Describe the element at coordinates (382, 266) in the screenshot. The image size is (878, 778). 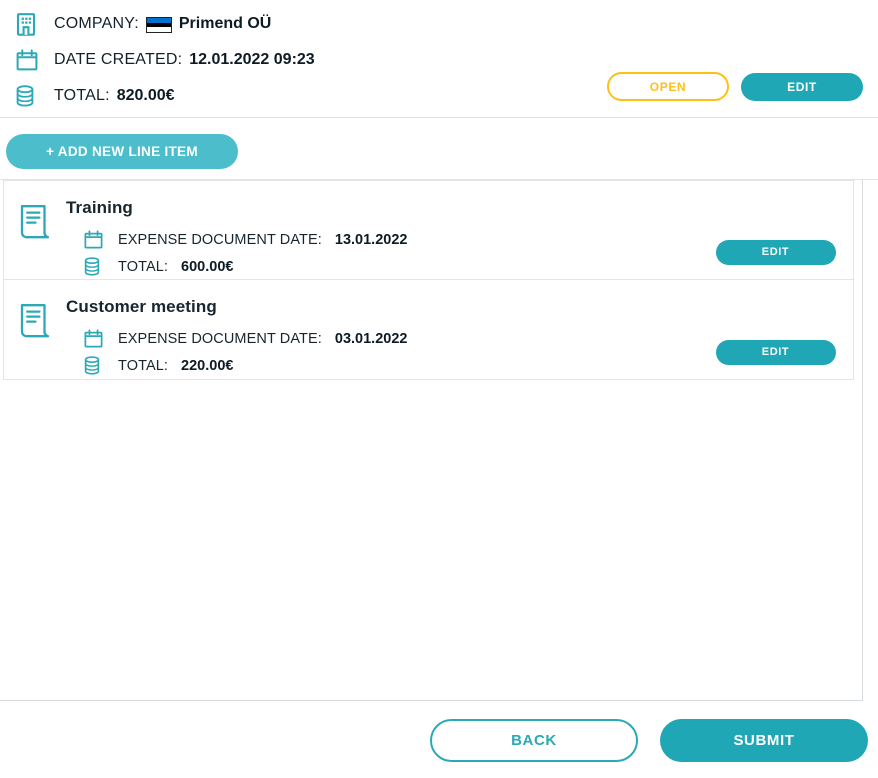
I see `line-item-total-row: TOTAL: 600.00€` at that location.